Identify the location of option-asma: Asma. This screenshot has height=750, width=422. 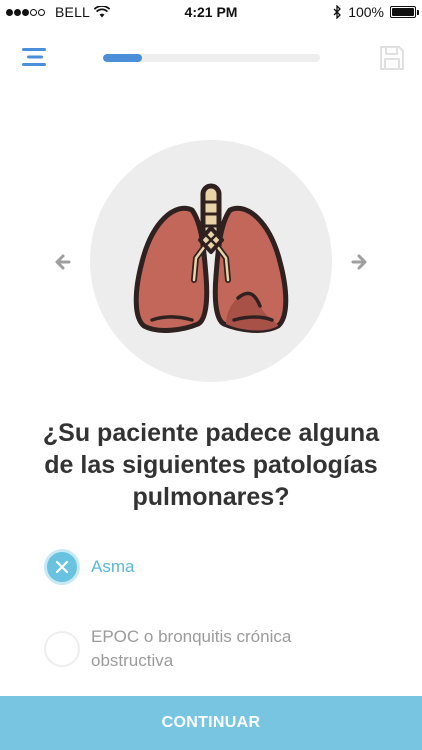
(214, 567).